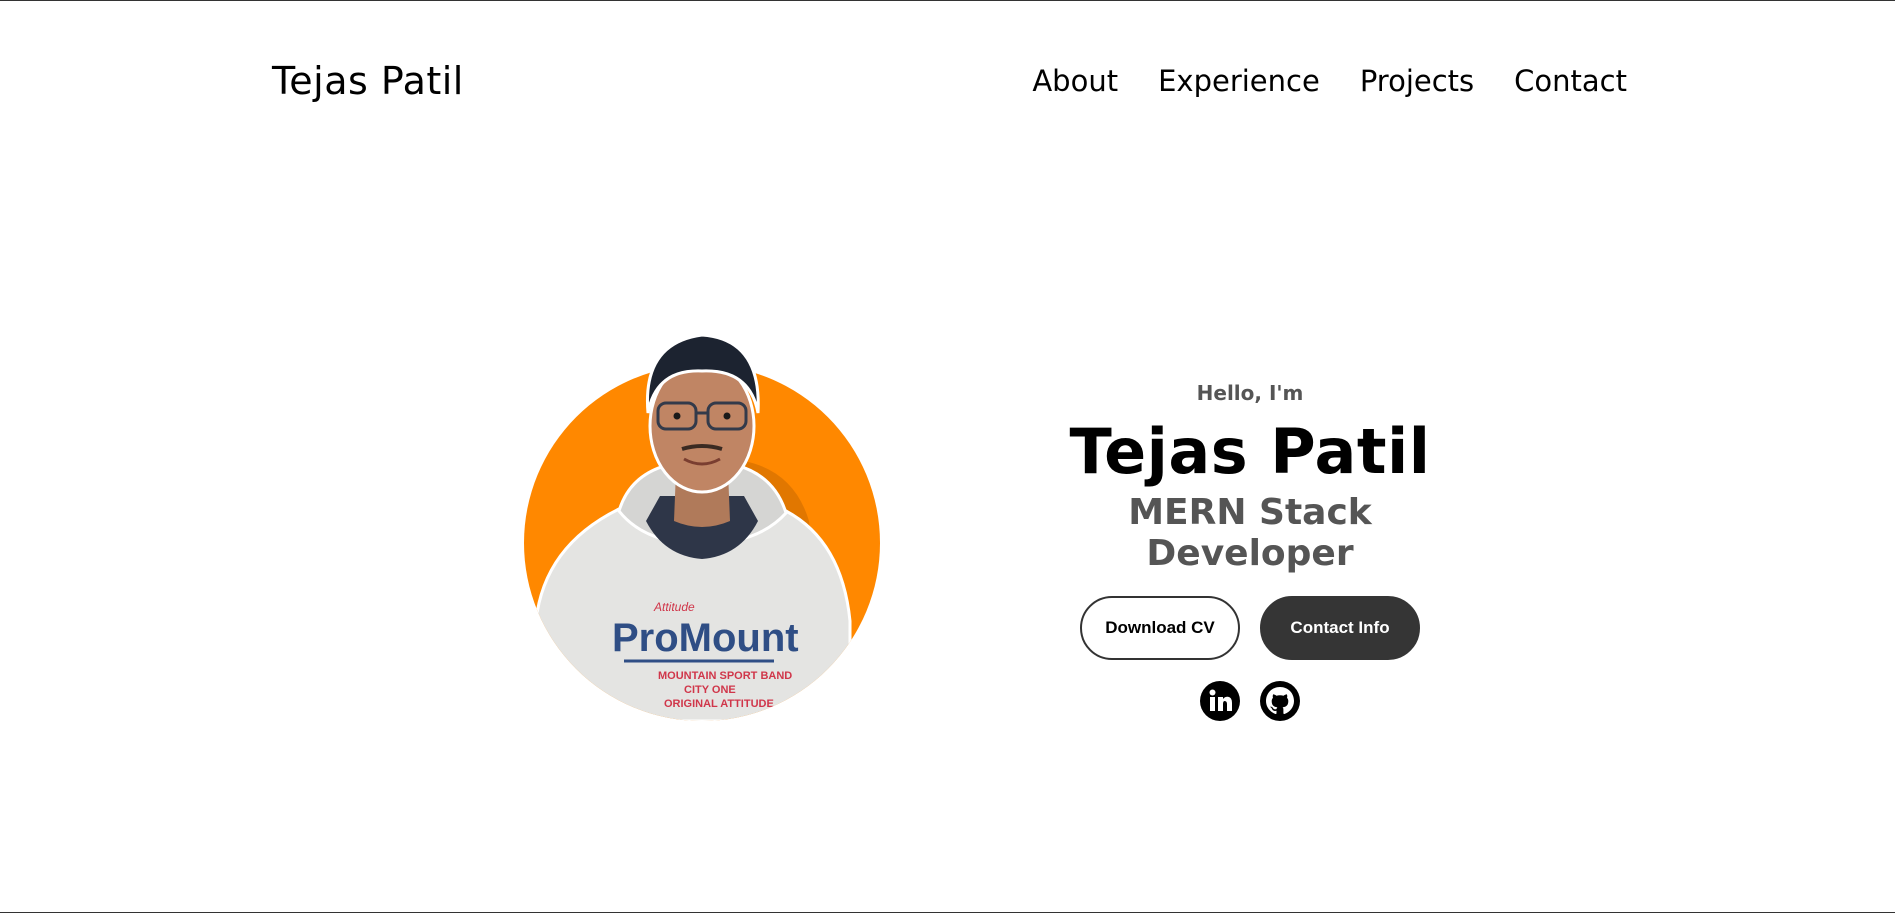 This screenshot has width=1895, height=913. What do you see at coordinates (725, 676) in the screenshot?
I see `svg-text: MOUNTAIN SPORT BAND` at bounding box center [725, 676].